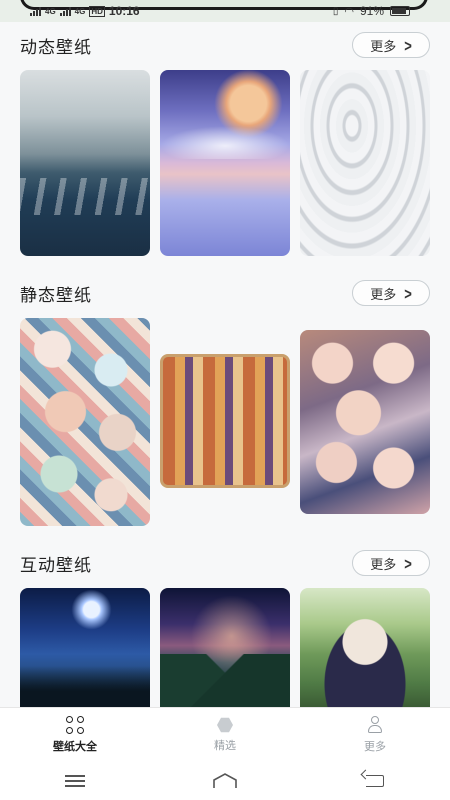 This screenshot has width=450, height=800. What do you see at coordinates (225, 11) in the screenshot?
I see `status-bar: 4G 4G HD 10:16 ▯ ◠ 91%` at bounding box center [225, 11].